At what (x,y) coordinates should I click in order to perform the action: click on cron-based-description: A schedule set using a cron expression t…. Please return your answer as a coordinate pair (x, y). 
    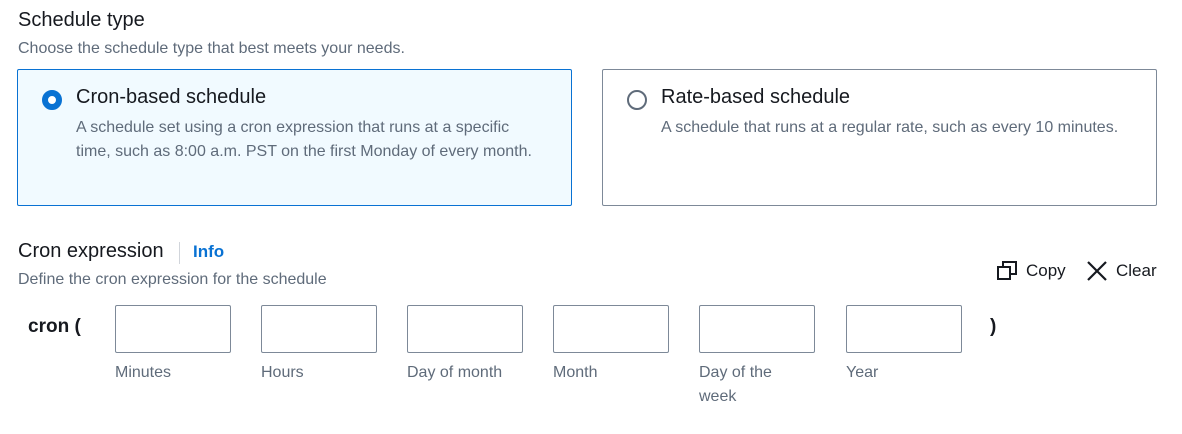
    Looking at the image, I should click on (304, 139).